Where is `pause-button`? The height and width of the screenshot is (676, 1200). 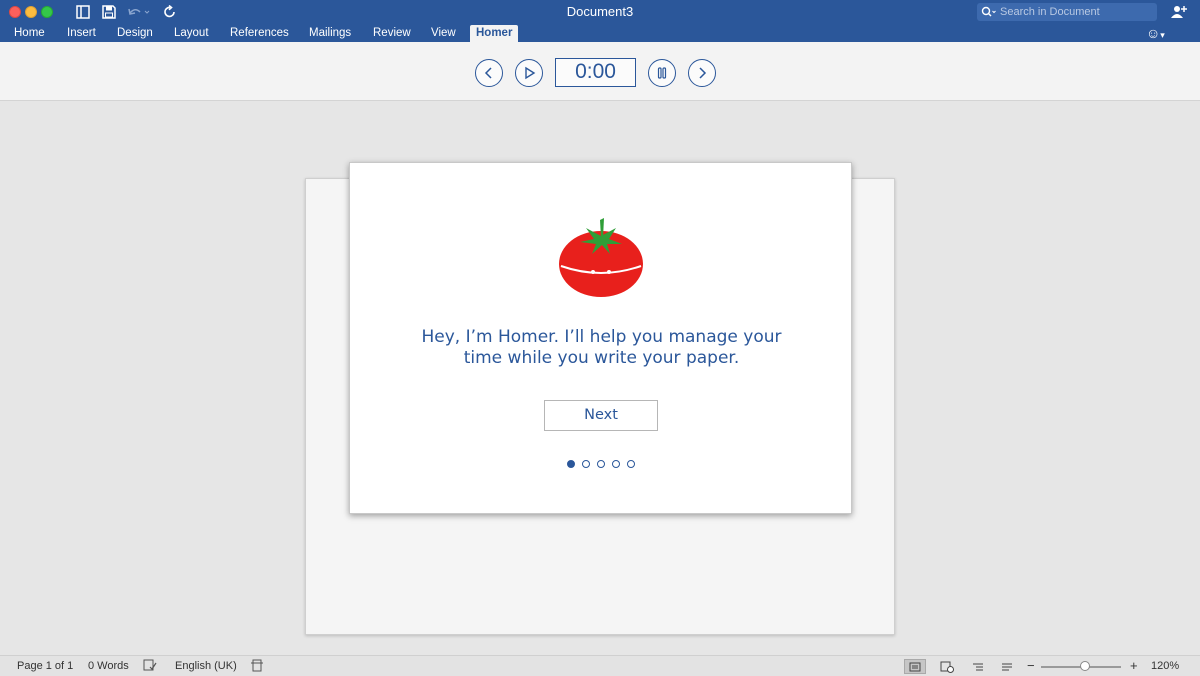 pause-button is located at coordinates (662, 73).